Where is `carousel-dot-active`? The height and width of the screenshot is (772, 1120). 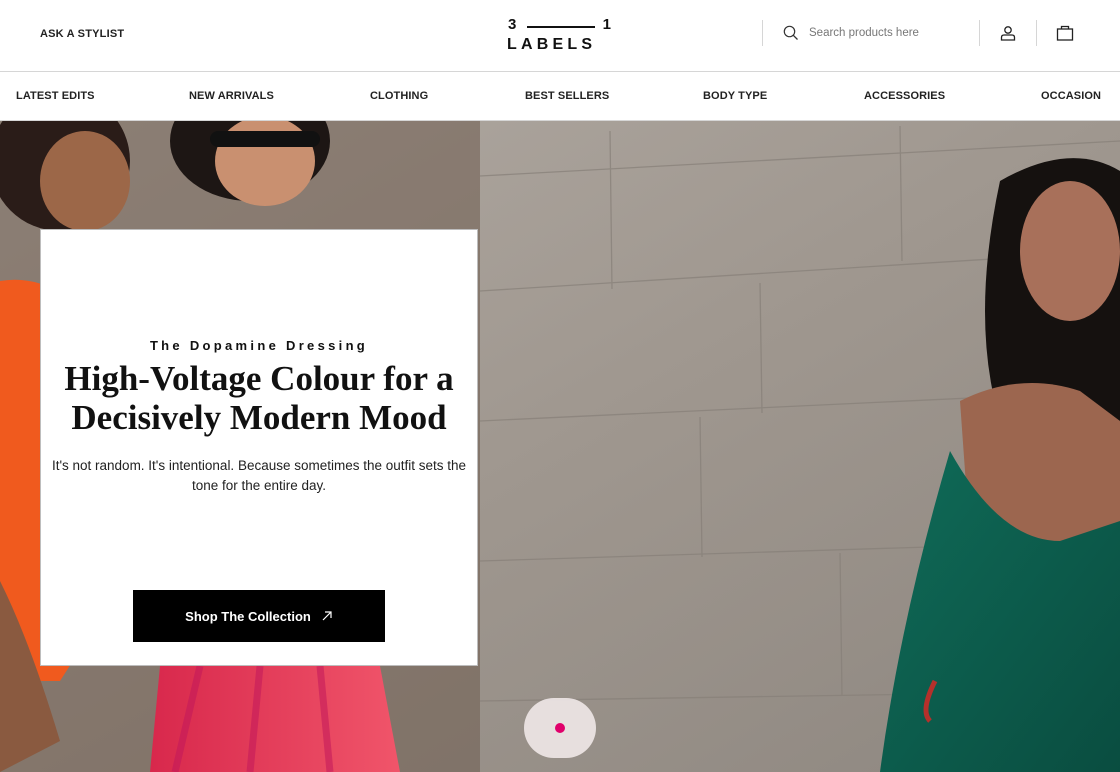
carousel-dot-active is located at coordinates (560, 728).